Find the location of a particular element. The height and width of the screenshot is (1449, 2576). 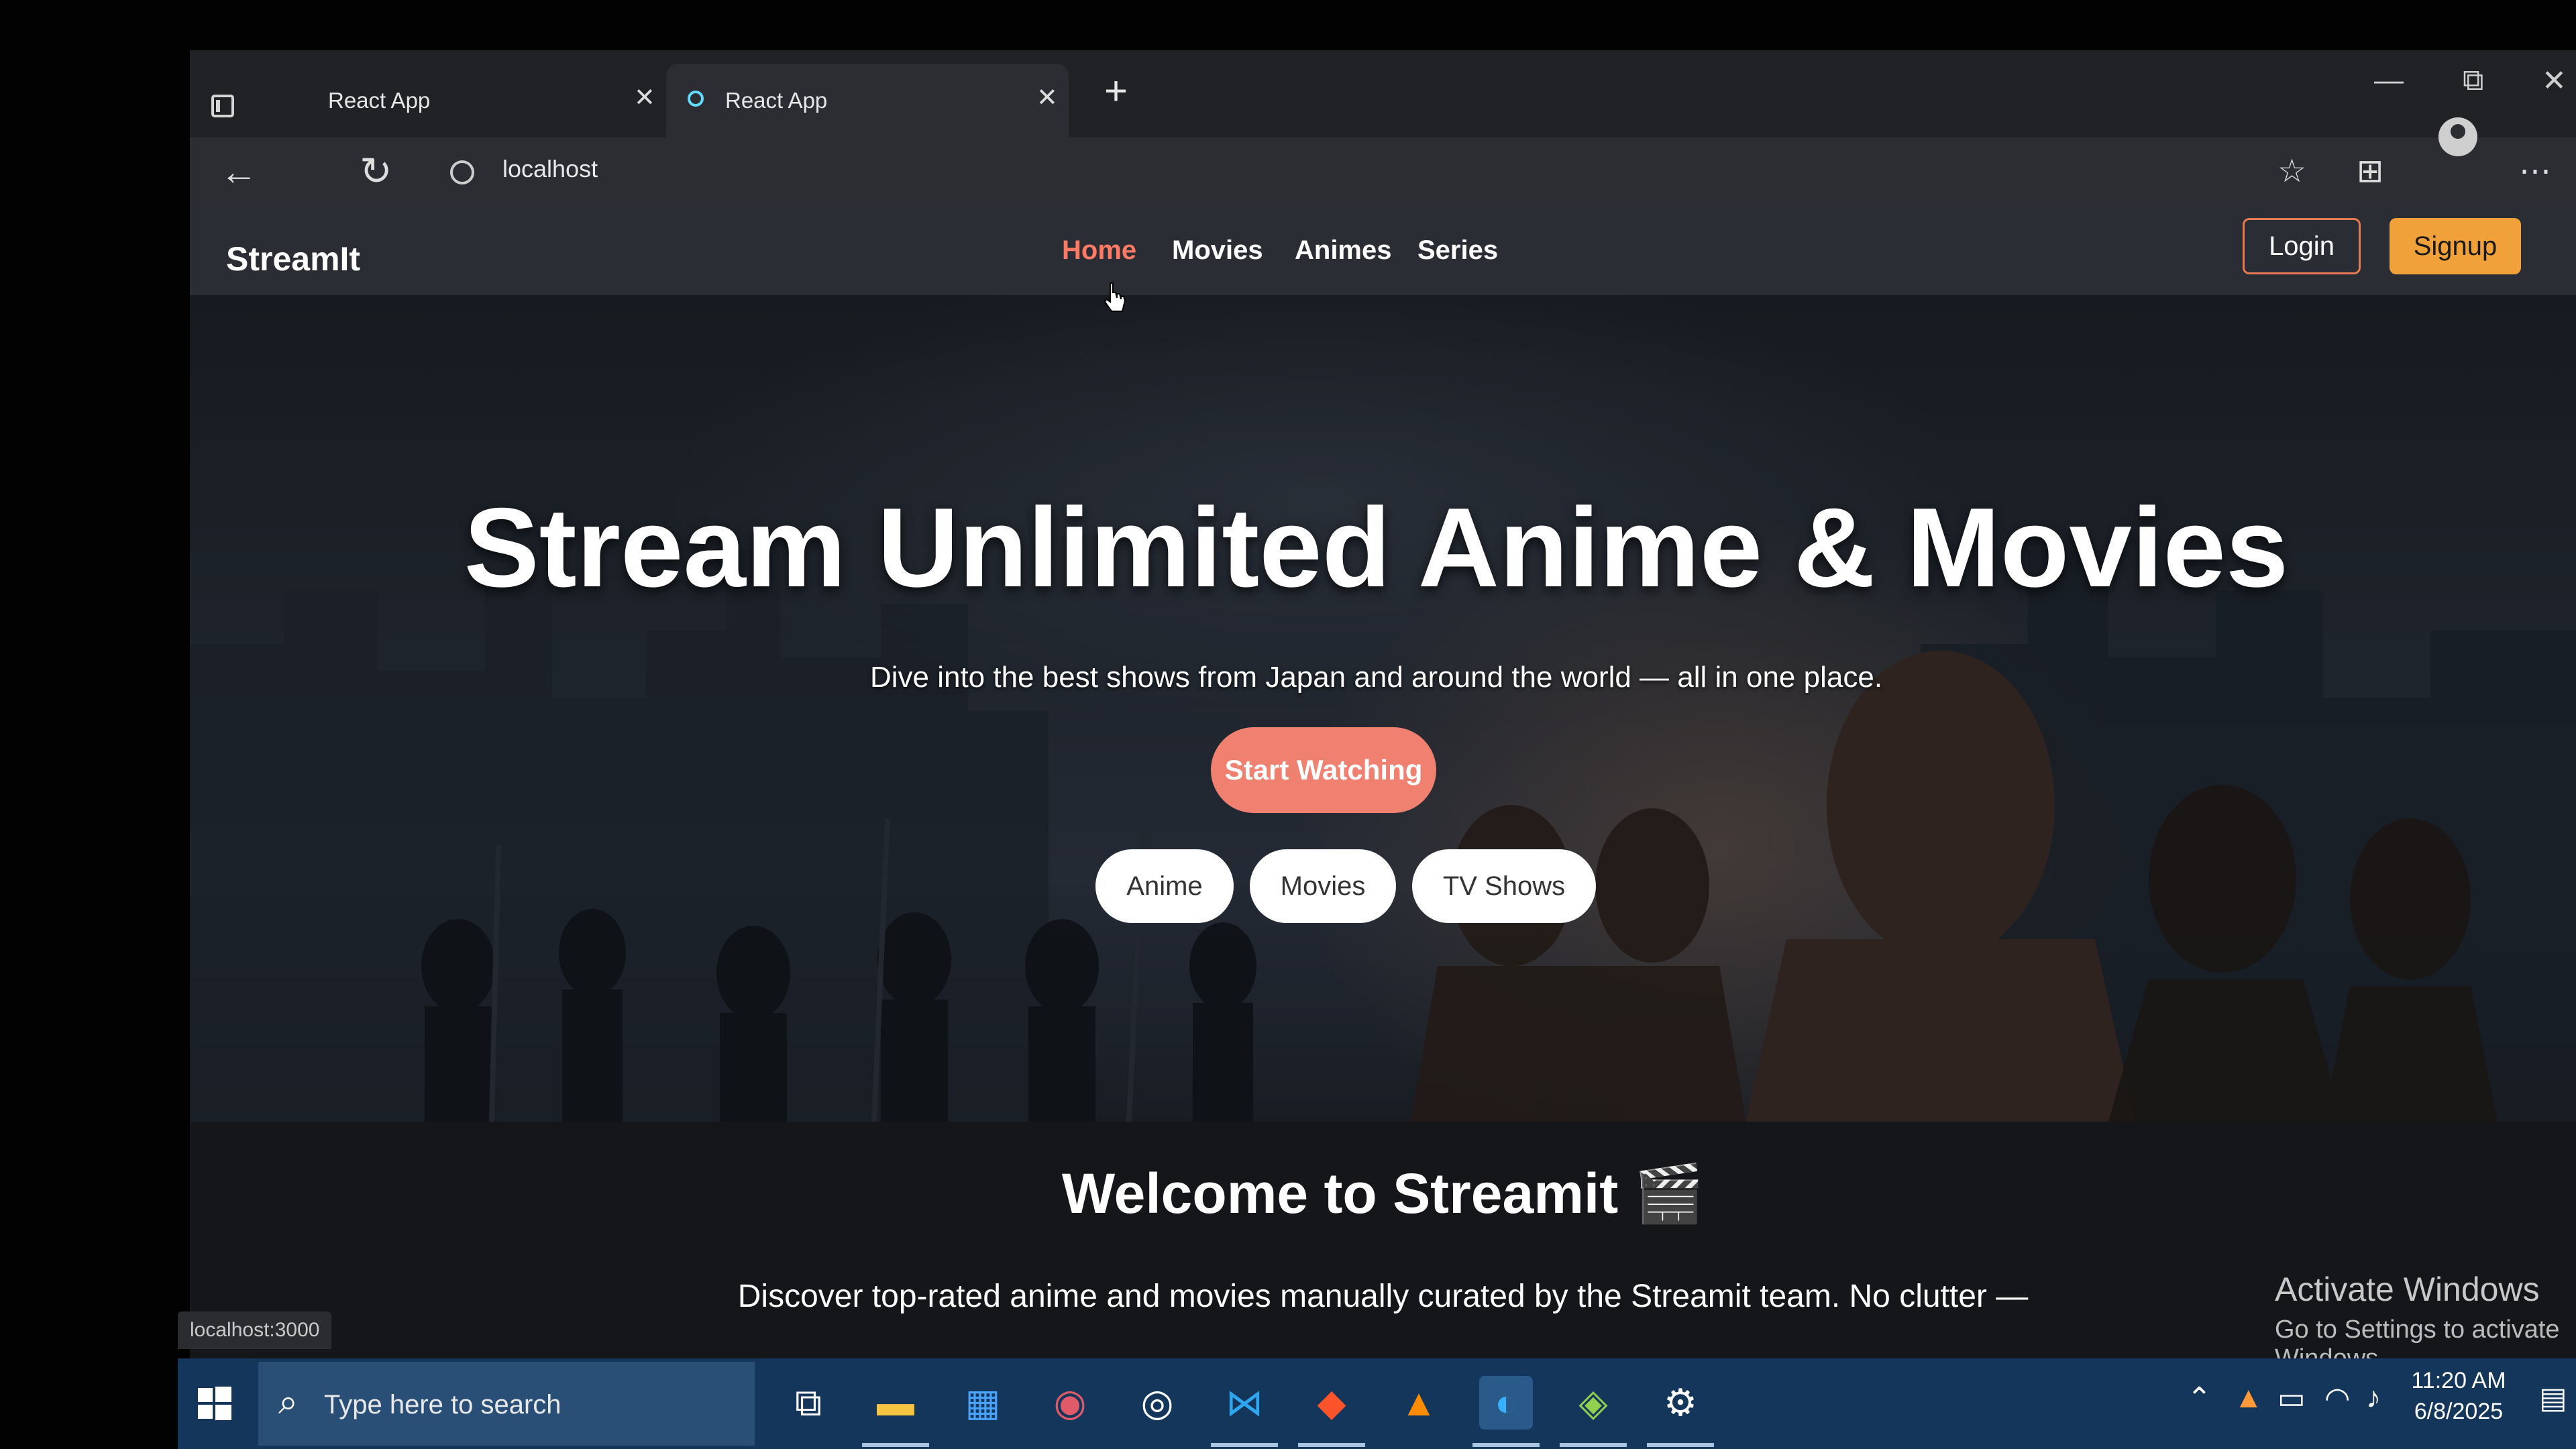

category-pill-tv-shows: TV Shows is located at coordinates (1504, 886).